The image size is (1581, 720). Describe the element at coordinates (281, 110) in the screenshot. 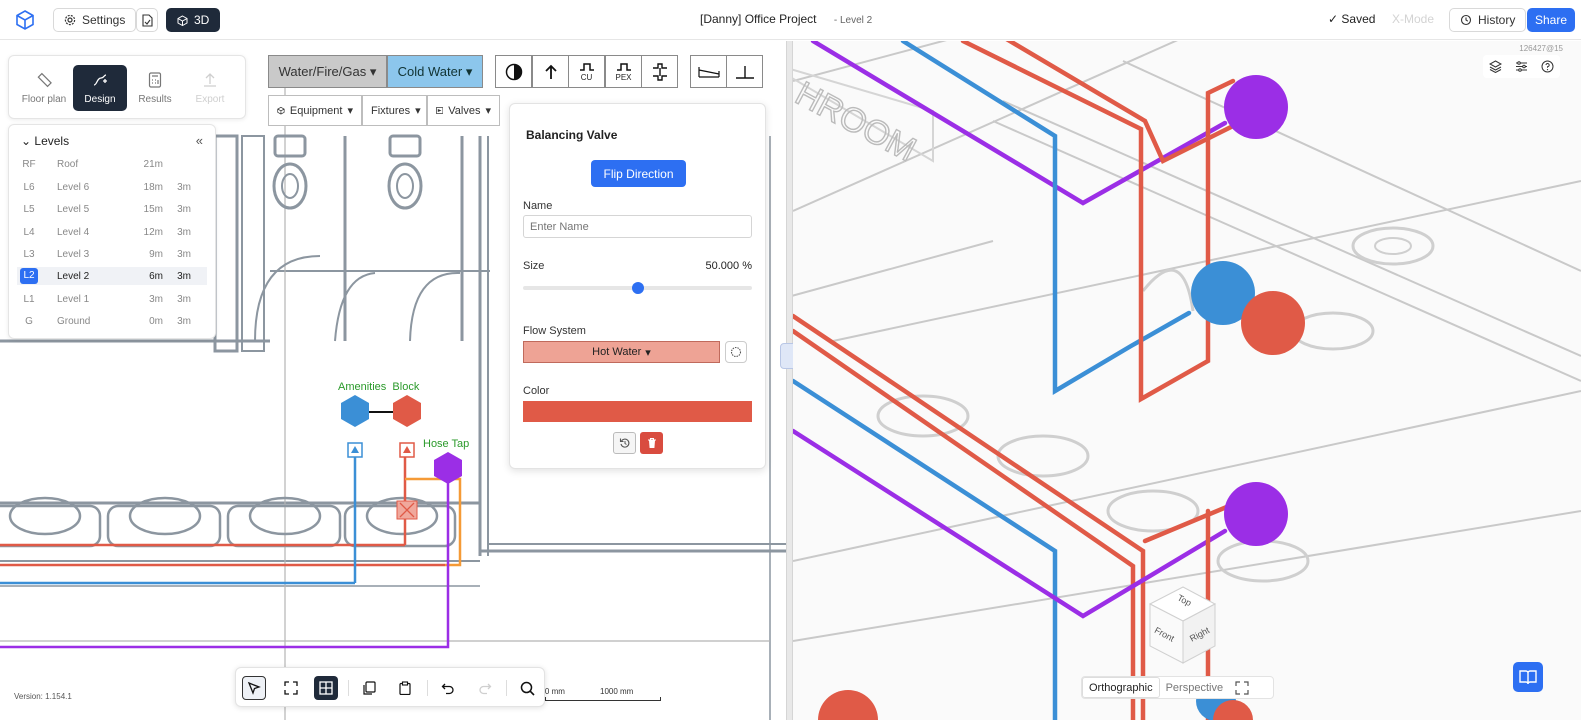

I see `box-icon` at that location.